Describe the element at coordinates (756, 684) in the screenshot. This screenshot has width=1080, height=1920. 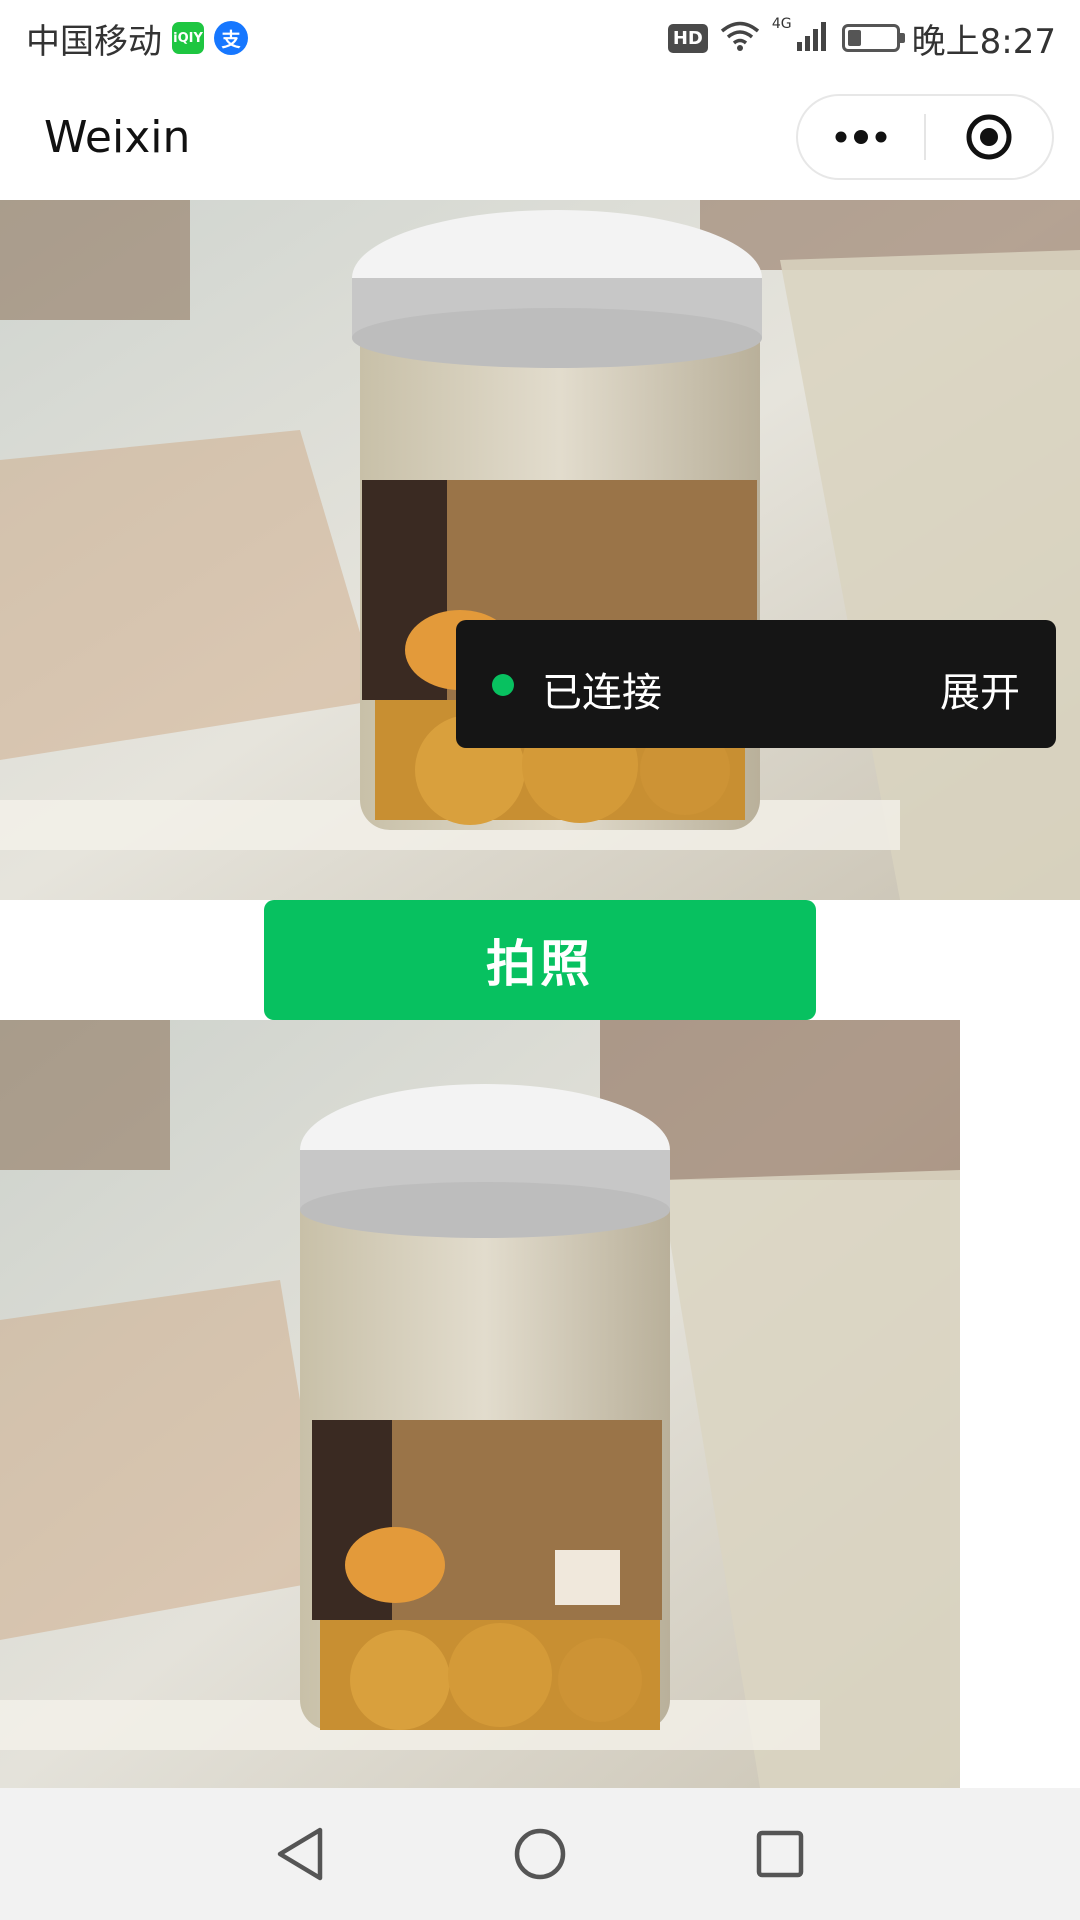
I see `connection-toast: 已连接 展开` at that location.